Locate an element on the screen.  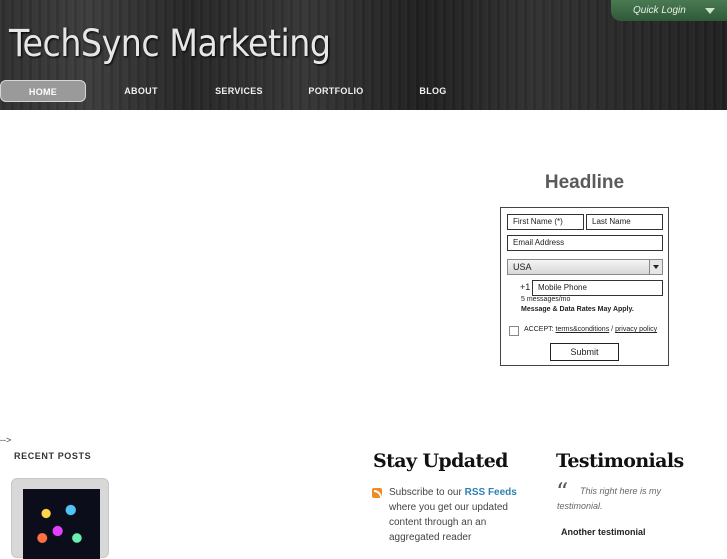
terms-link: terms&conditions is located at coordinates (583, 329).